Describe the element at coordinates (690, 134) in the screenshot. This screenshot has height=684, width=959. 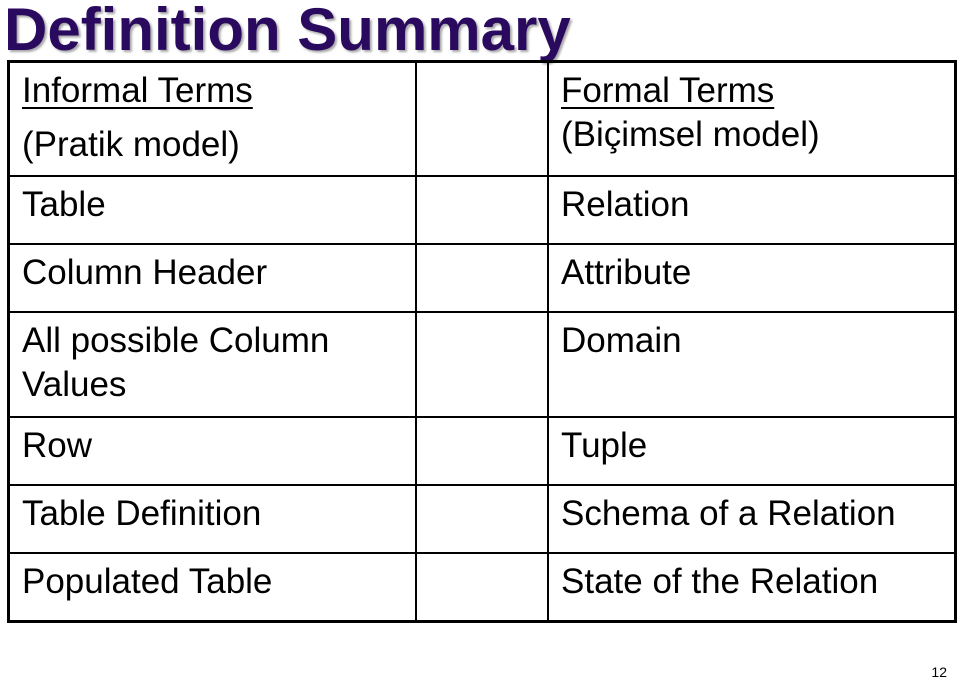
I see `formal-terms-sublabel: (Biçimsel model)` at that location.